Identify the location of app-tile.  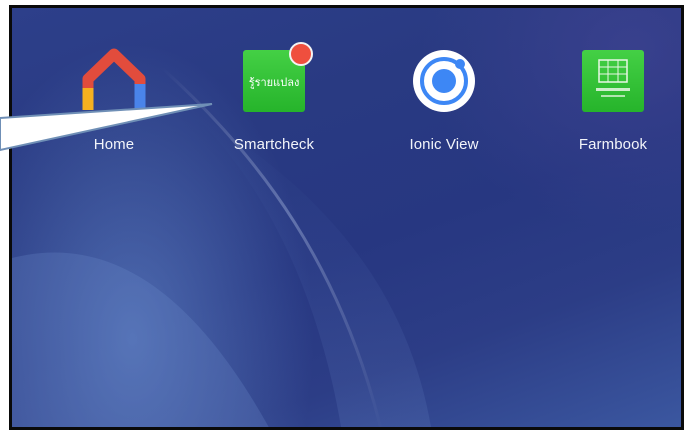
(613, 81).